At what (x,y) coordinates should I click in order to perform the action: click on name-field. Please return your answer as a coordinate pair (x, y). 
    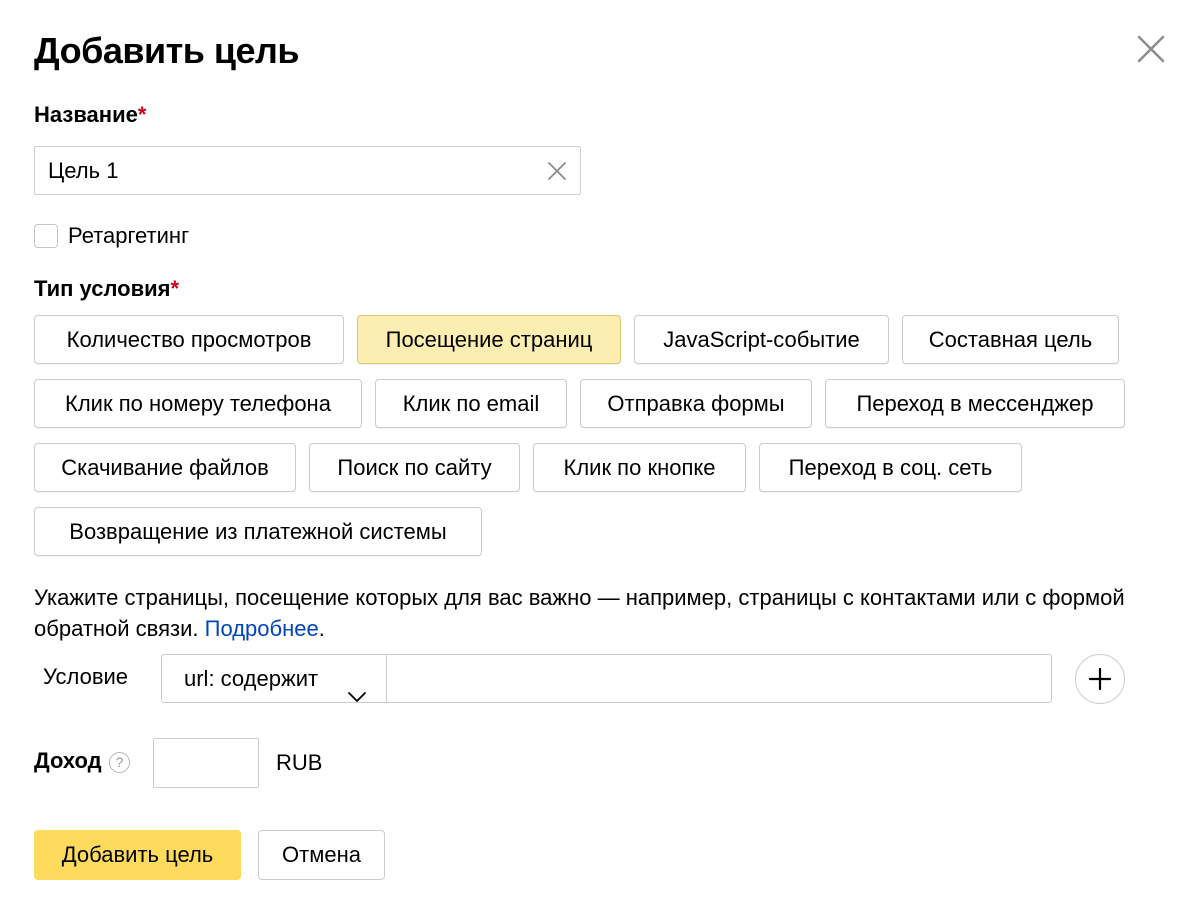
    Looking at the image, I should click on (307, 170).